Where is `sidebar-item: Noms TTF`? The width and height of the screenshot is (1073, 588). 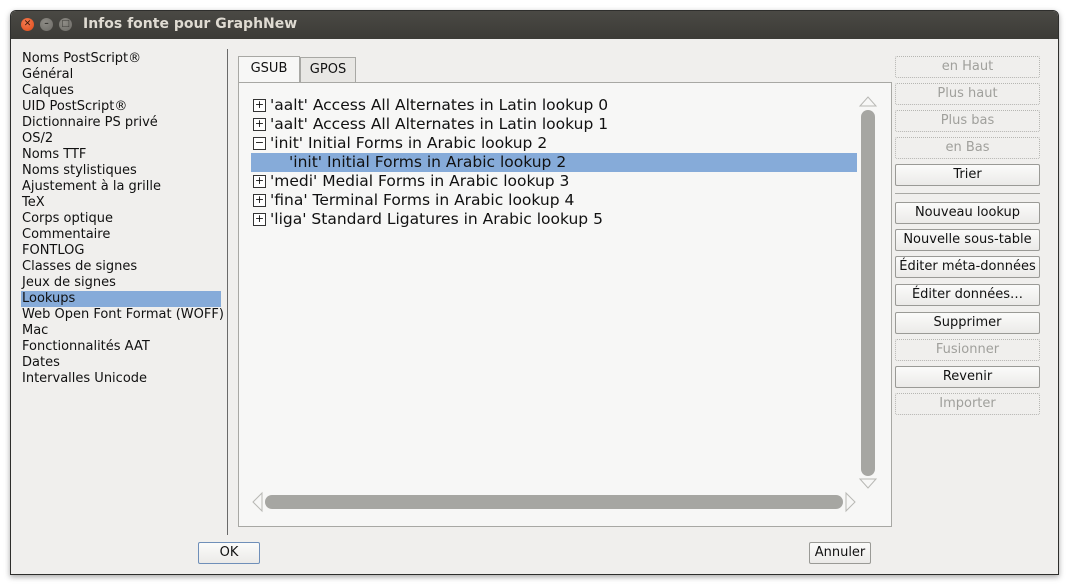
sidebar-item: Noms TTF is located at coordinates (121, 155).